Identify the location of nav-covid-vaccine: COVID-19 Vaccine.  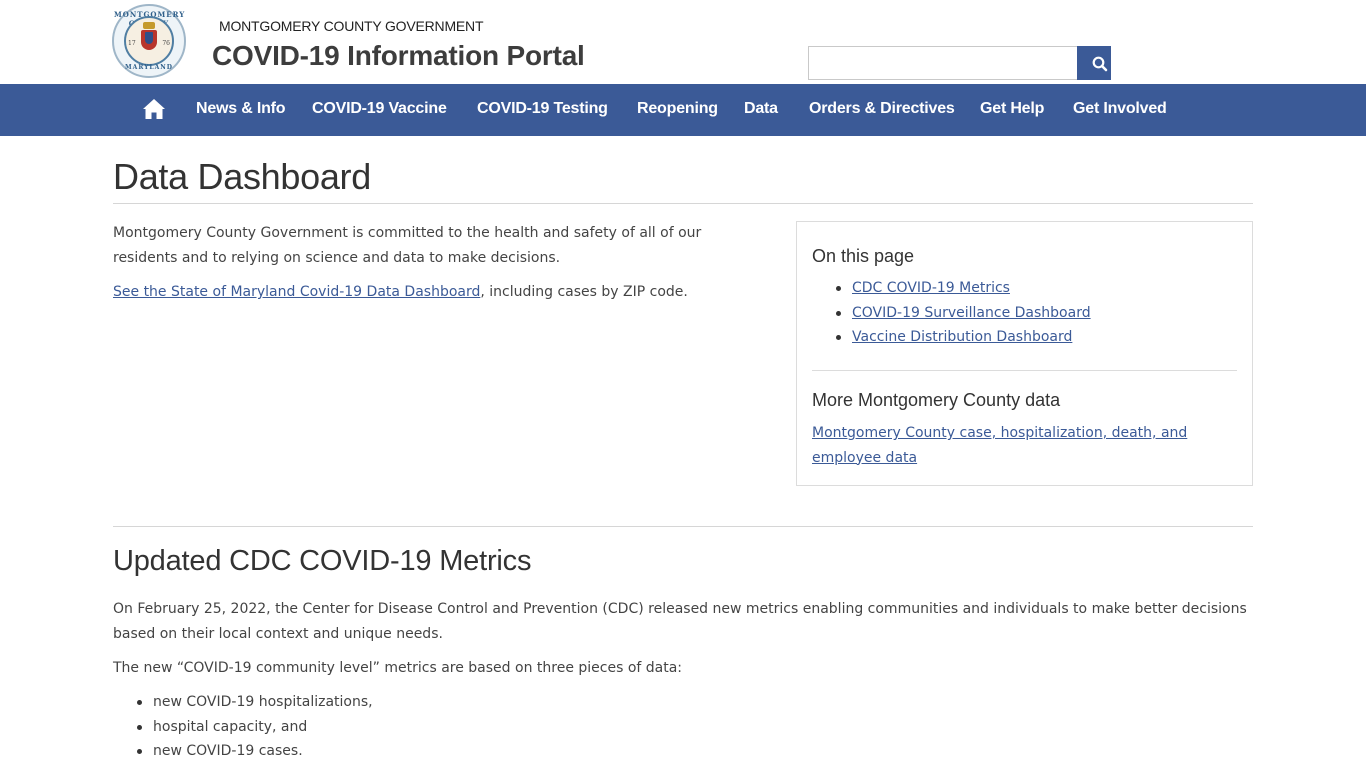
(379, 109).